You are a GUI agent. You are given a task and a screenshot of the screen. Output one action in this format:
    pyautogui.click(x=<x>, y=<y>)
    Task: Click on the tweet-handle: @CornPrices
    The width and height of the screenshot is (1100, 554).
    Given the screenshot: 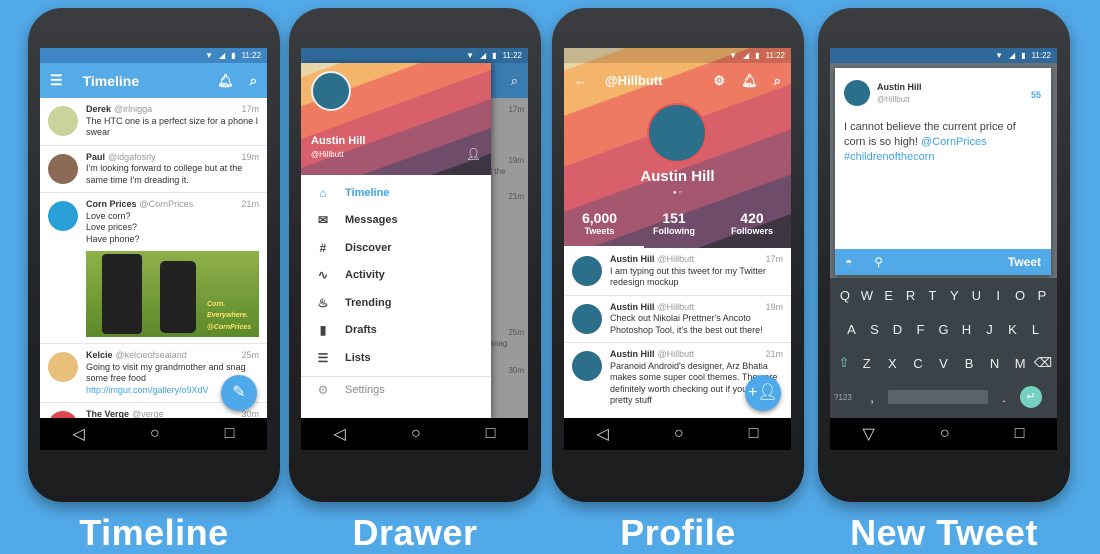 What is the action you would take?
    pyautogui.click(x=166, y=204)
    